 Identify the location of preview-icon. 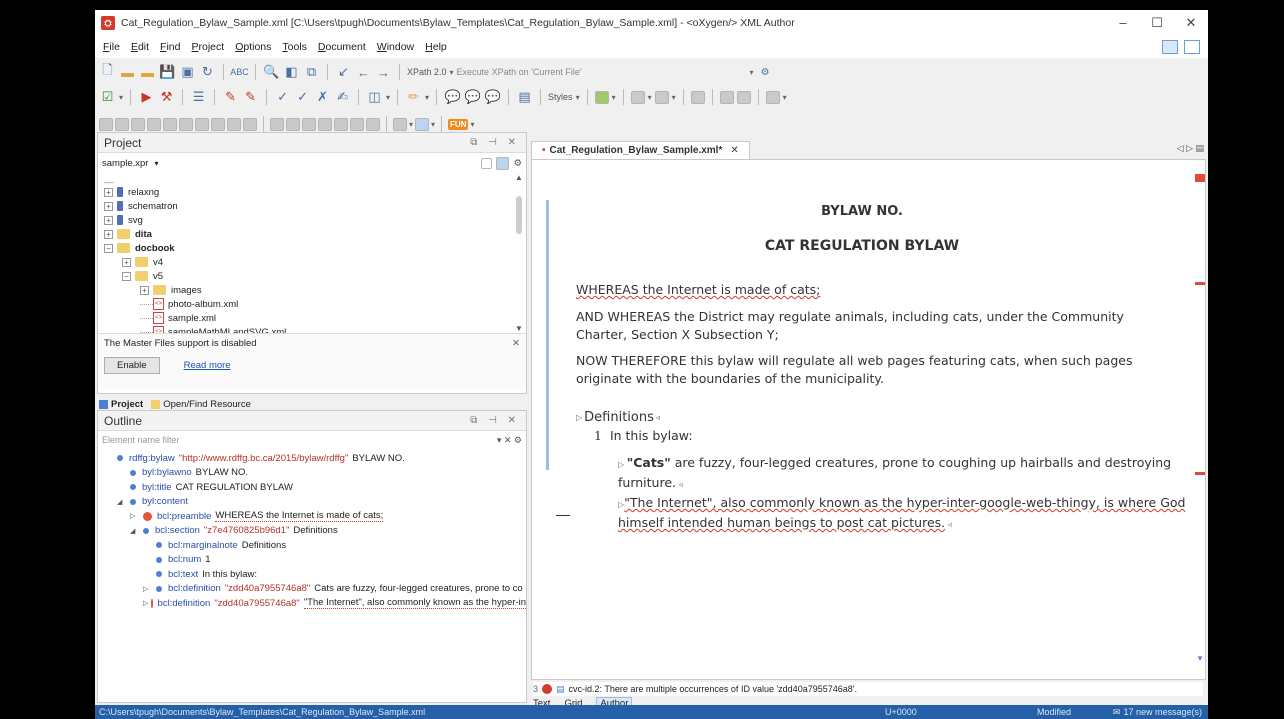
(726, 97).